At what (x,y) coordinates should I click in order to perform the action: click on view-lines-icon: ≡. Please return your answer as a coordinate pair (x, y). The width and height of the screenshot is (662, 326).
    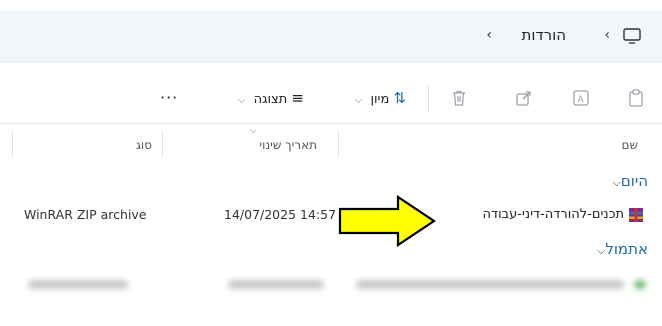
    Looking at the image, I should click on (297, 98).